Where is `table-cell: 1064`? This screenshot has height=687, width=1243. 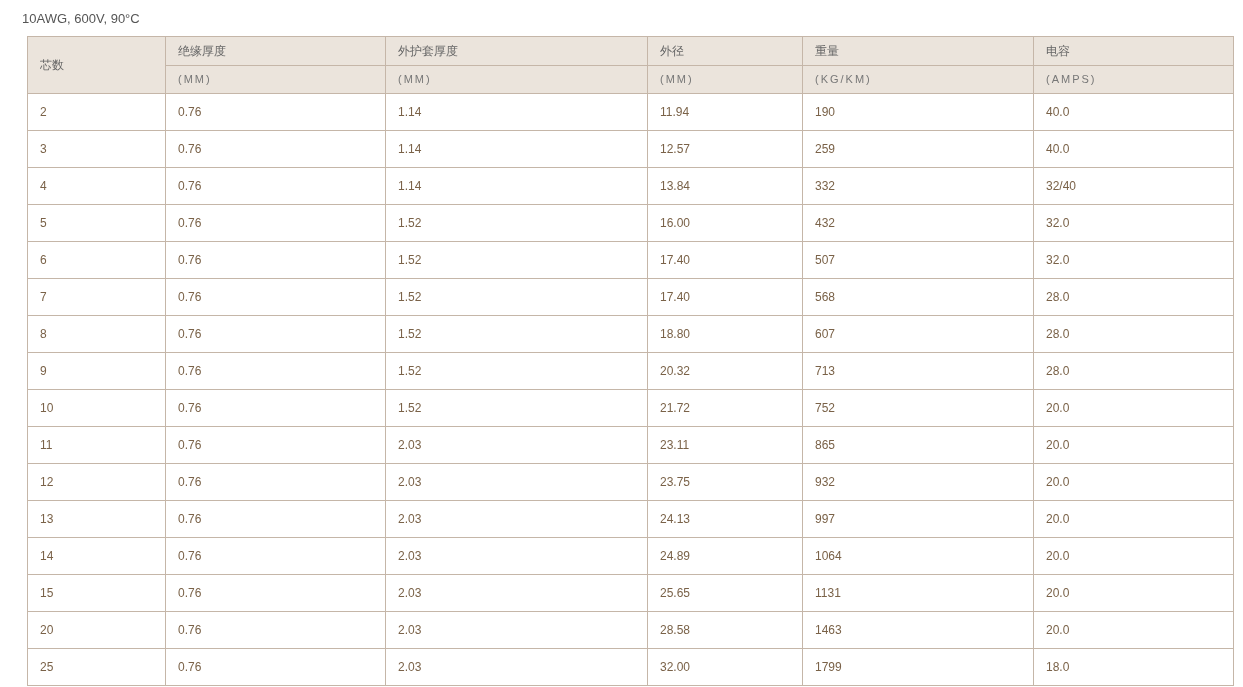
table-cell: 1064 is located at coordinates (918, 556).